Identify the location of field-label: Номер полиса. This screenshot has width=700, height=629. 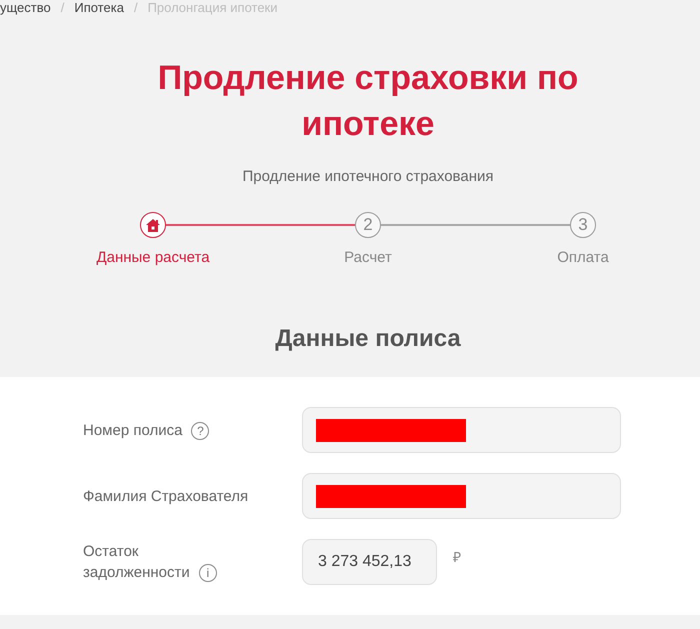
(132, 430).